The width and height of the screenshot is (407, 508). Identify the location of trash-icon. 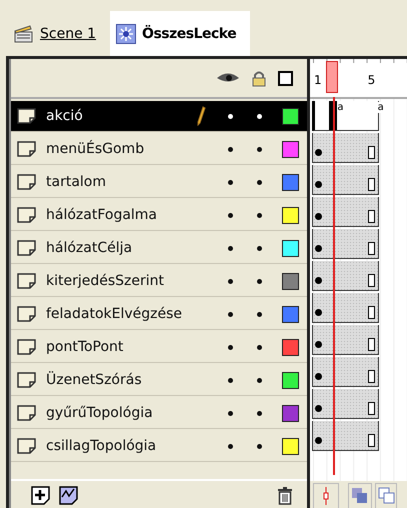
(285, 496).